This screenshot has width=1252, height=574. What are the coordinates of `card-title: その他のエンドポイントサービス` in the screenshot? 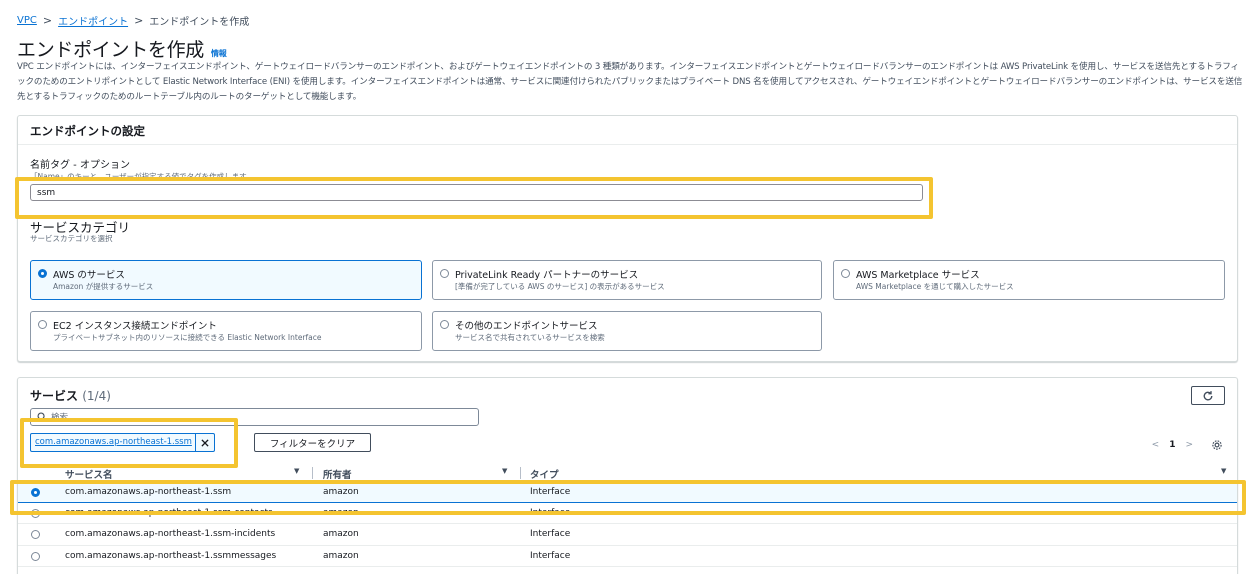 It's located at (526, 326).